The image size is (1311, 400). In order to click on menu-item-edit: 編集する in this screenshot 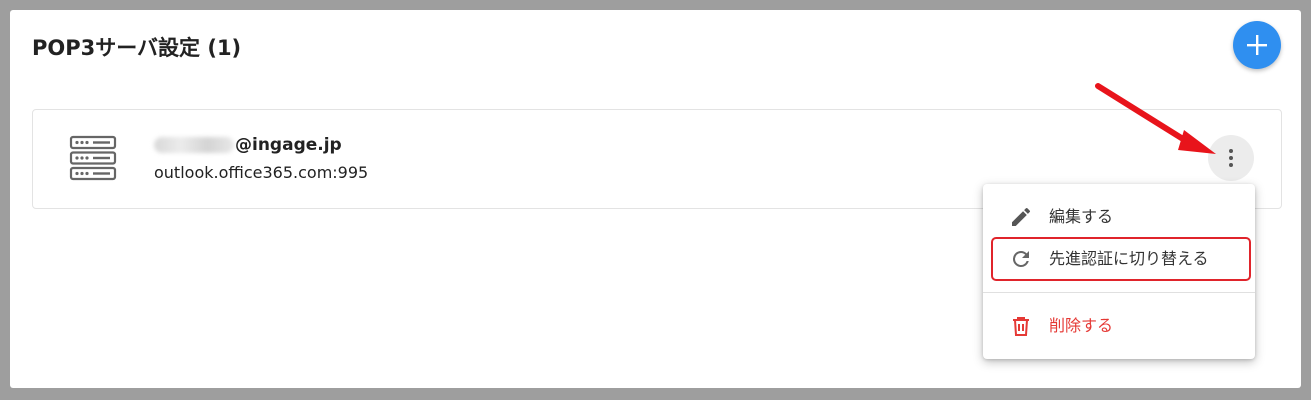, I will do `click(1119, 217)`.